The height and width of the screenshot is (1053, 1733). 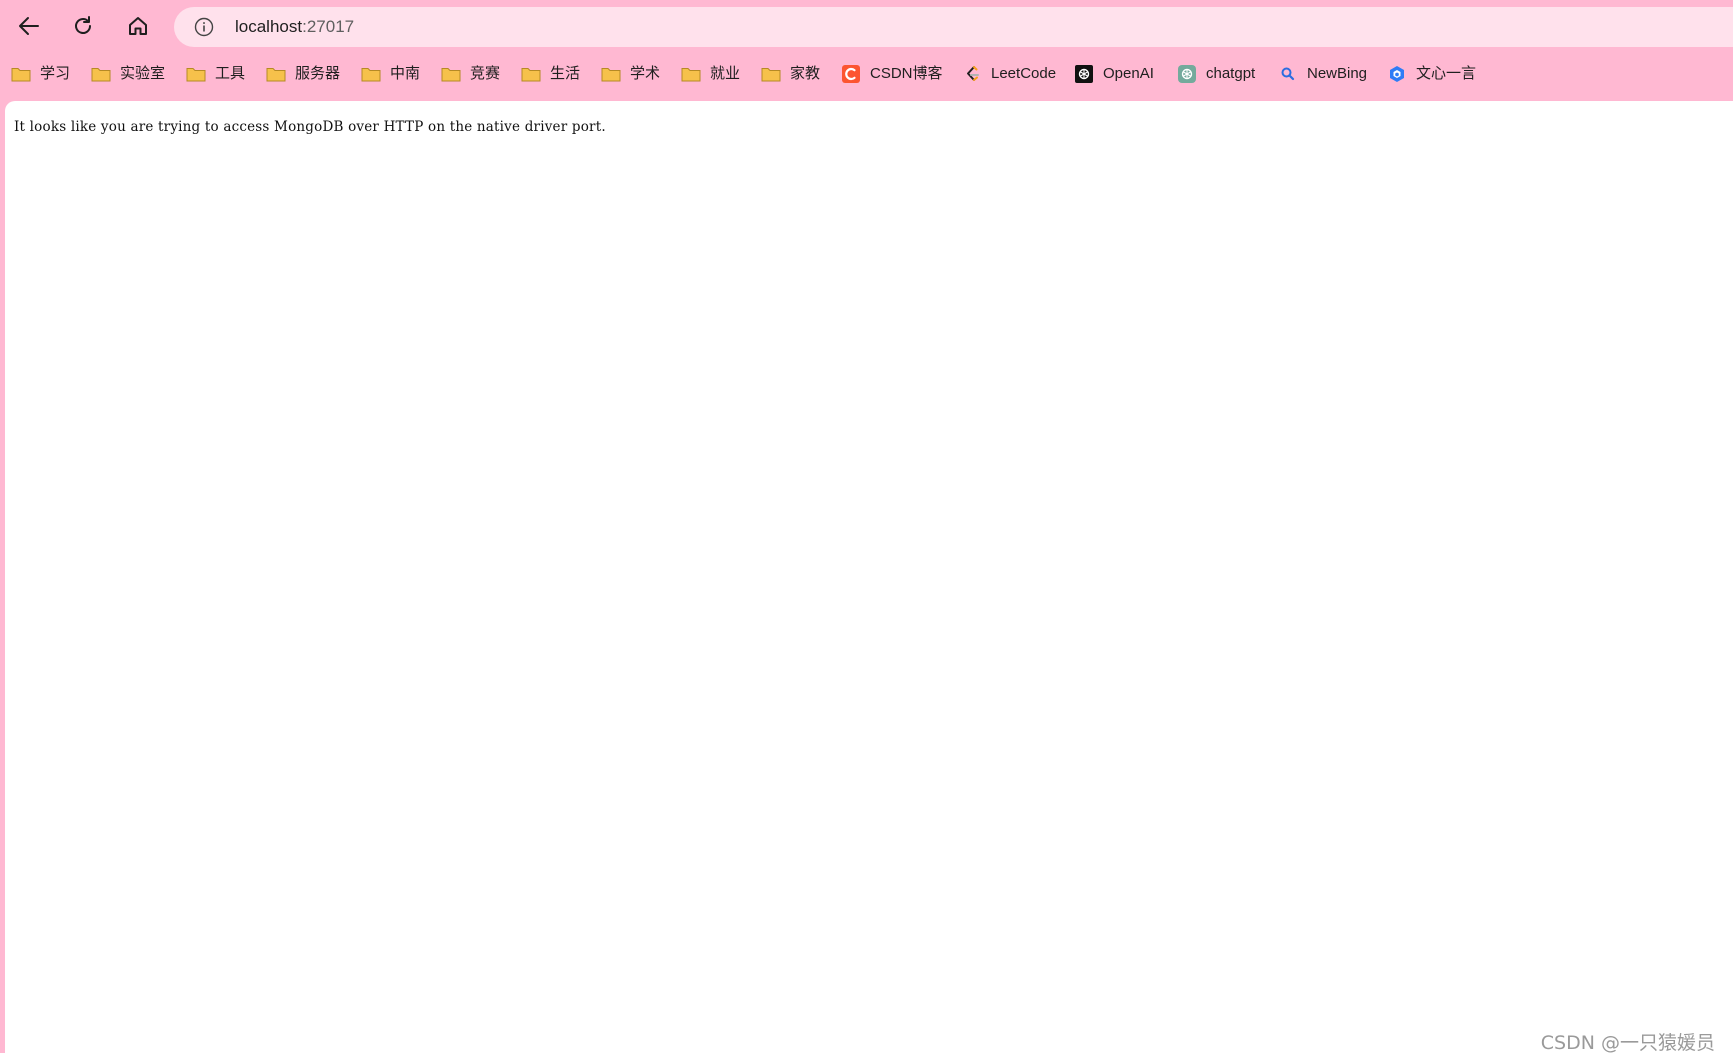 I want to click on bookmark-label: 家教, so click(x=805, y=73).